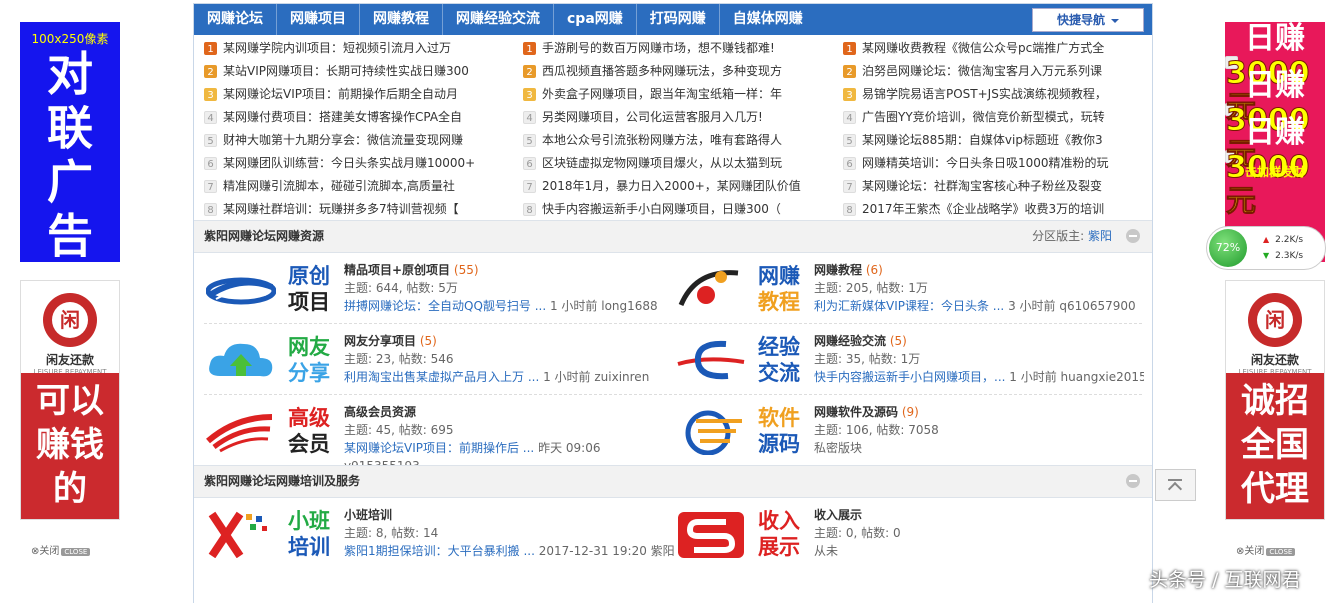 Image resolution: width=1341 pixels, height=603 pixels. Describe the element at coordinates (998, 117) in the screenshot. I see `list-item: 4 广告圈YY竞价培训，微信竞价新型模式，玩转` at that location.